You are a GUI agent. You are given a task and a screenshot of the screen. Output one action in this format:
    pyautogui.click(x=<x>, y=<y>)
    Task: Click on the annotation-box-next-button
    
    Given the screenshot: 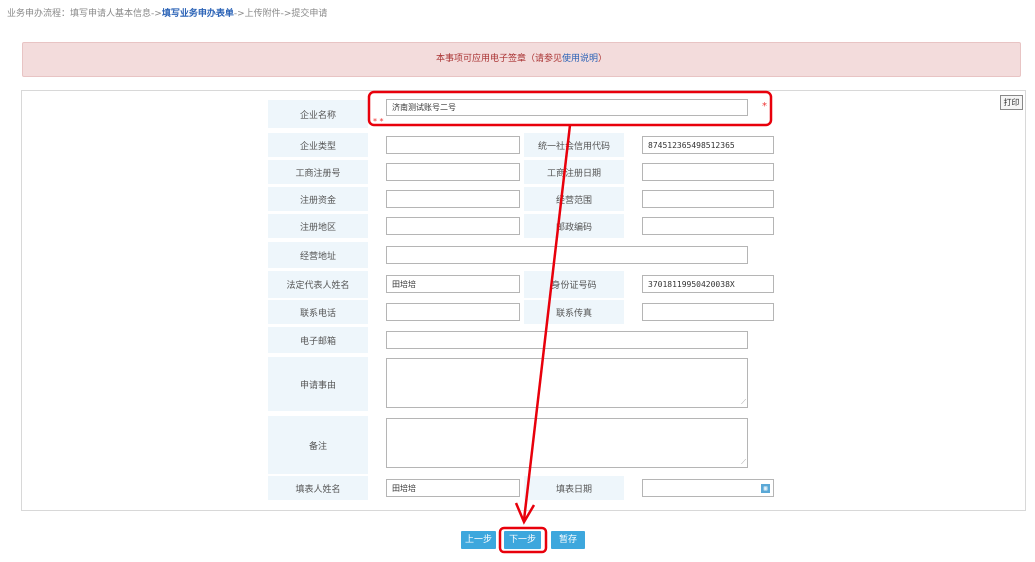 What is the action you would take?
    pyautogui.click(x=523, y=540)
    